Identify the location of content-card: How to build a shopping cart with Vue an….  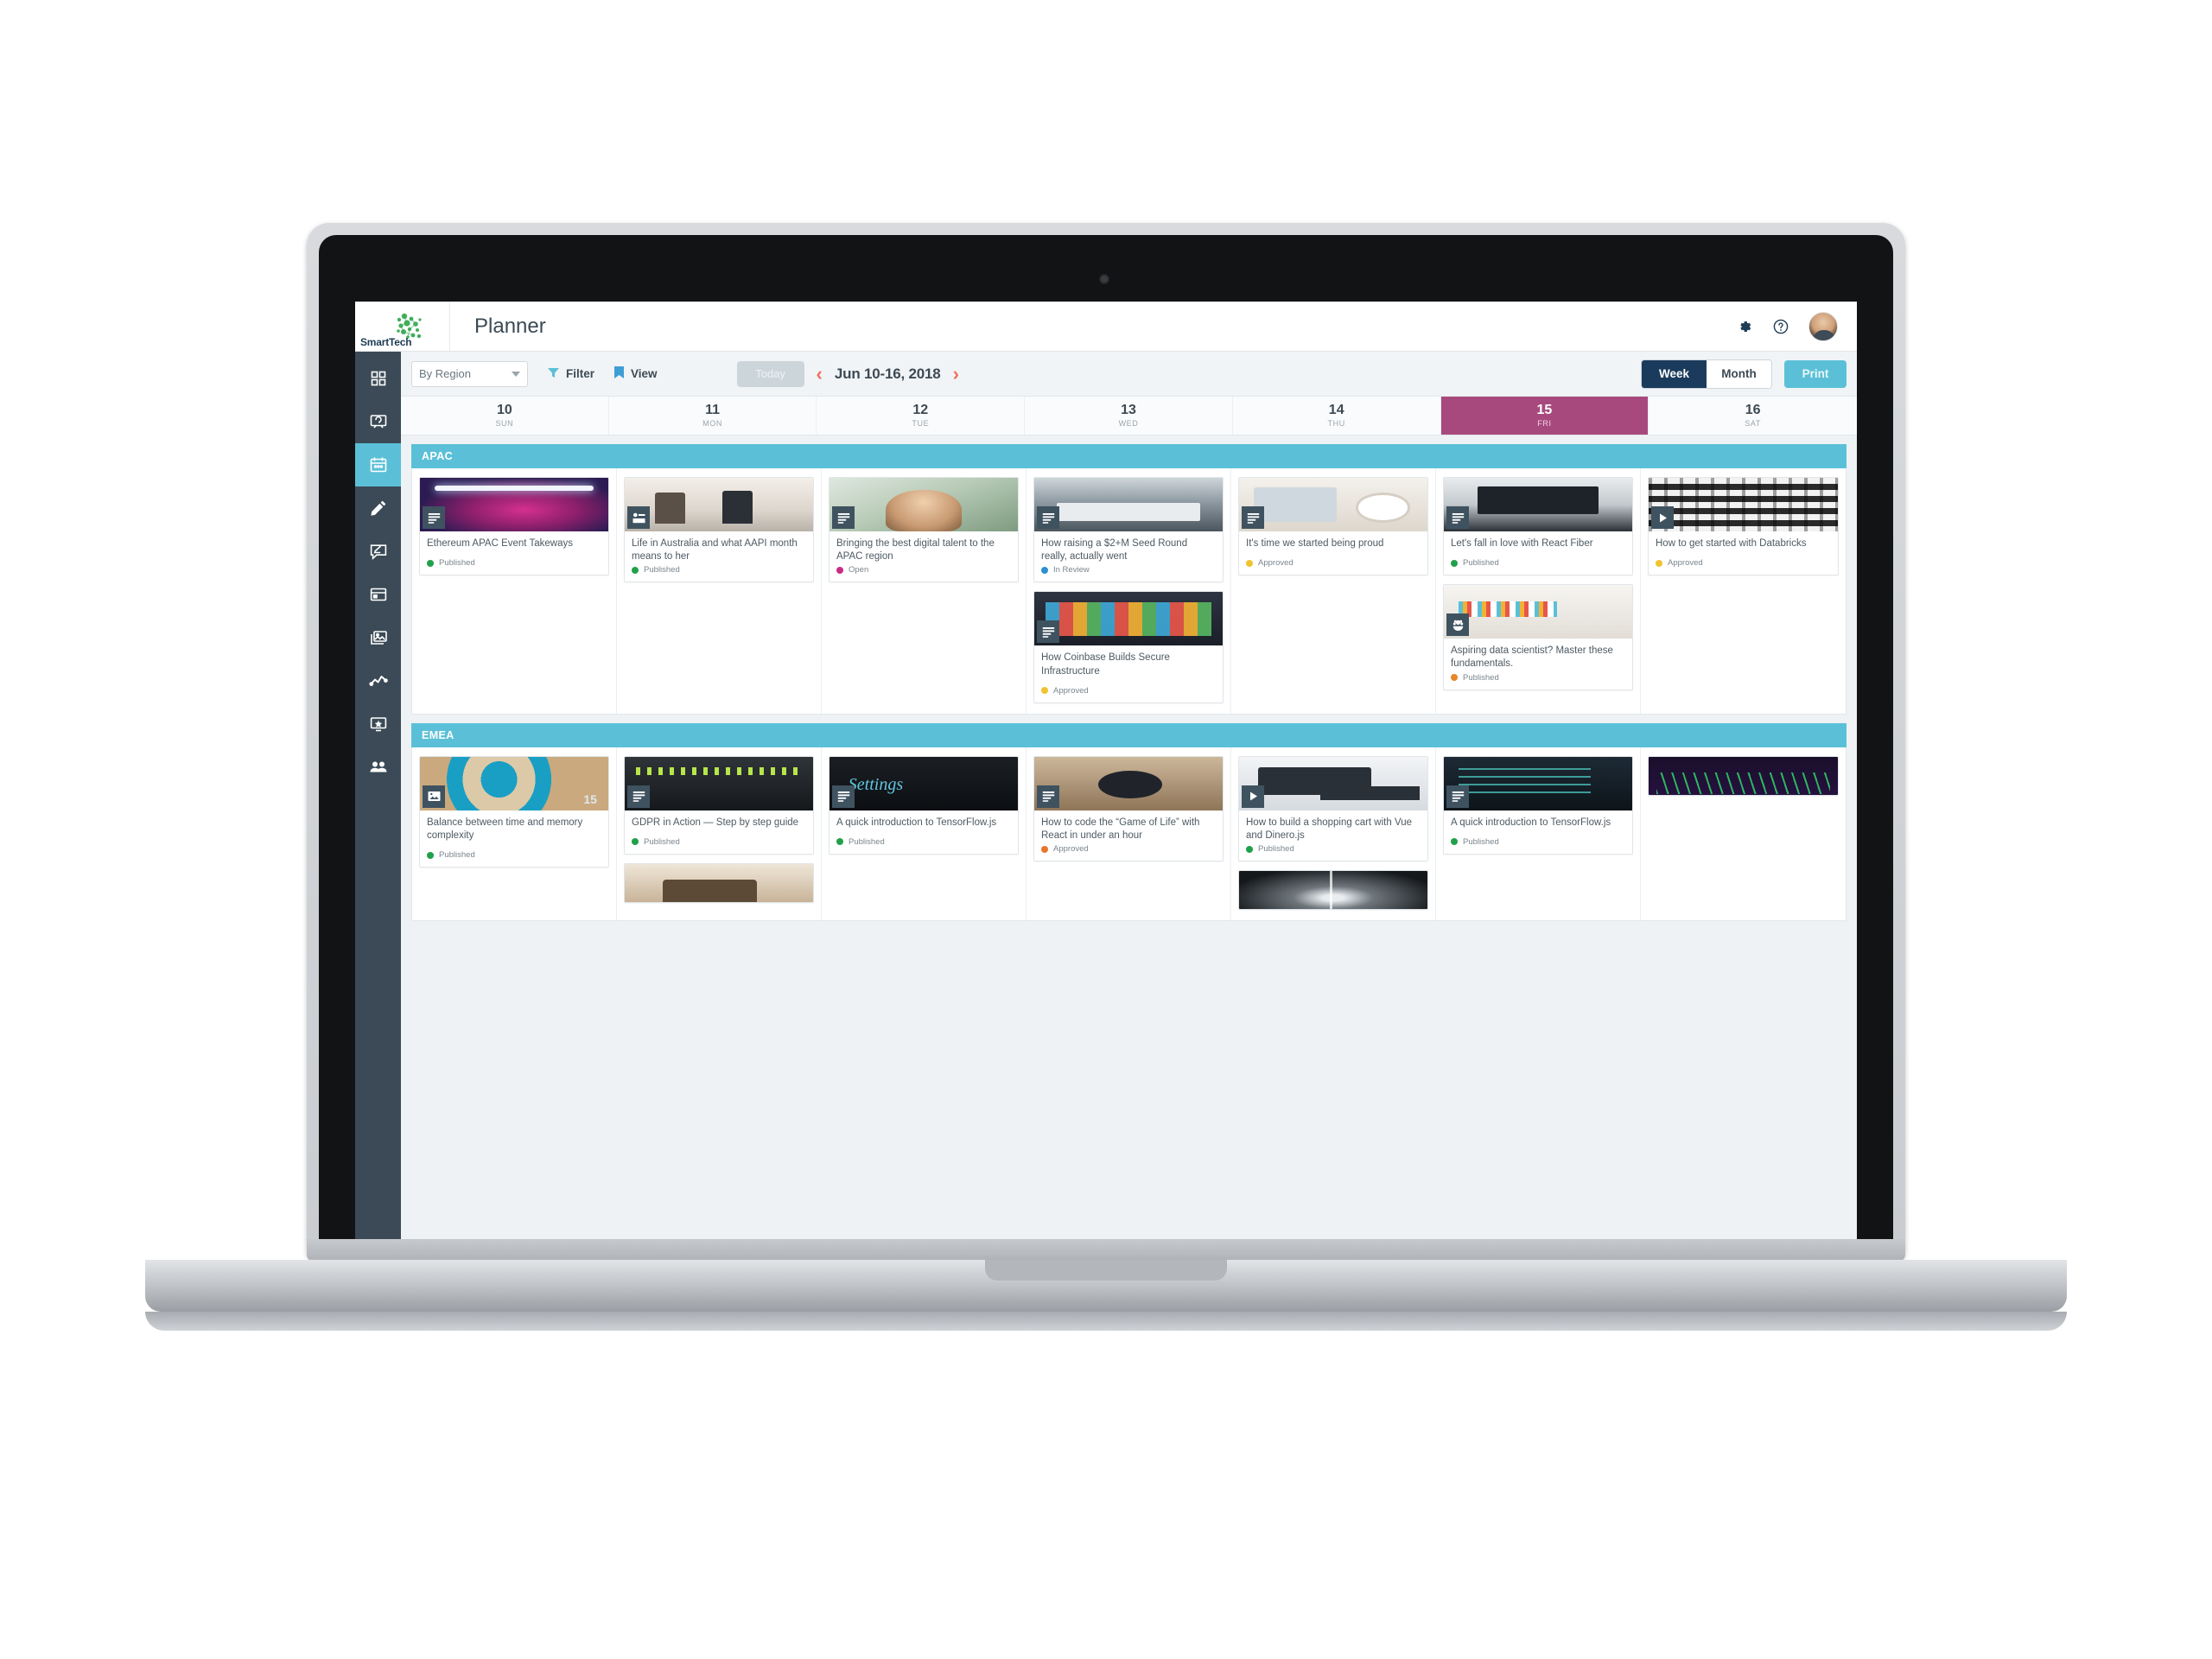
(1333, 808).